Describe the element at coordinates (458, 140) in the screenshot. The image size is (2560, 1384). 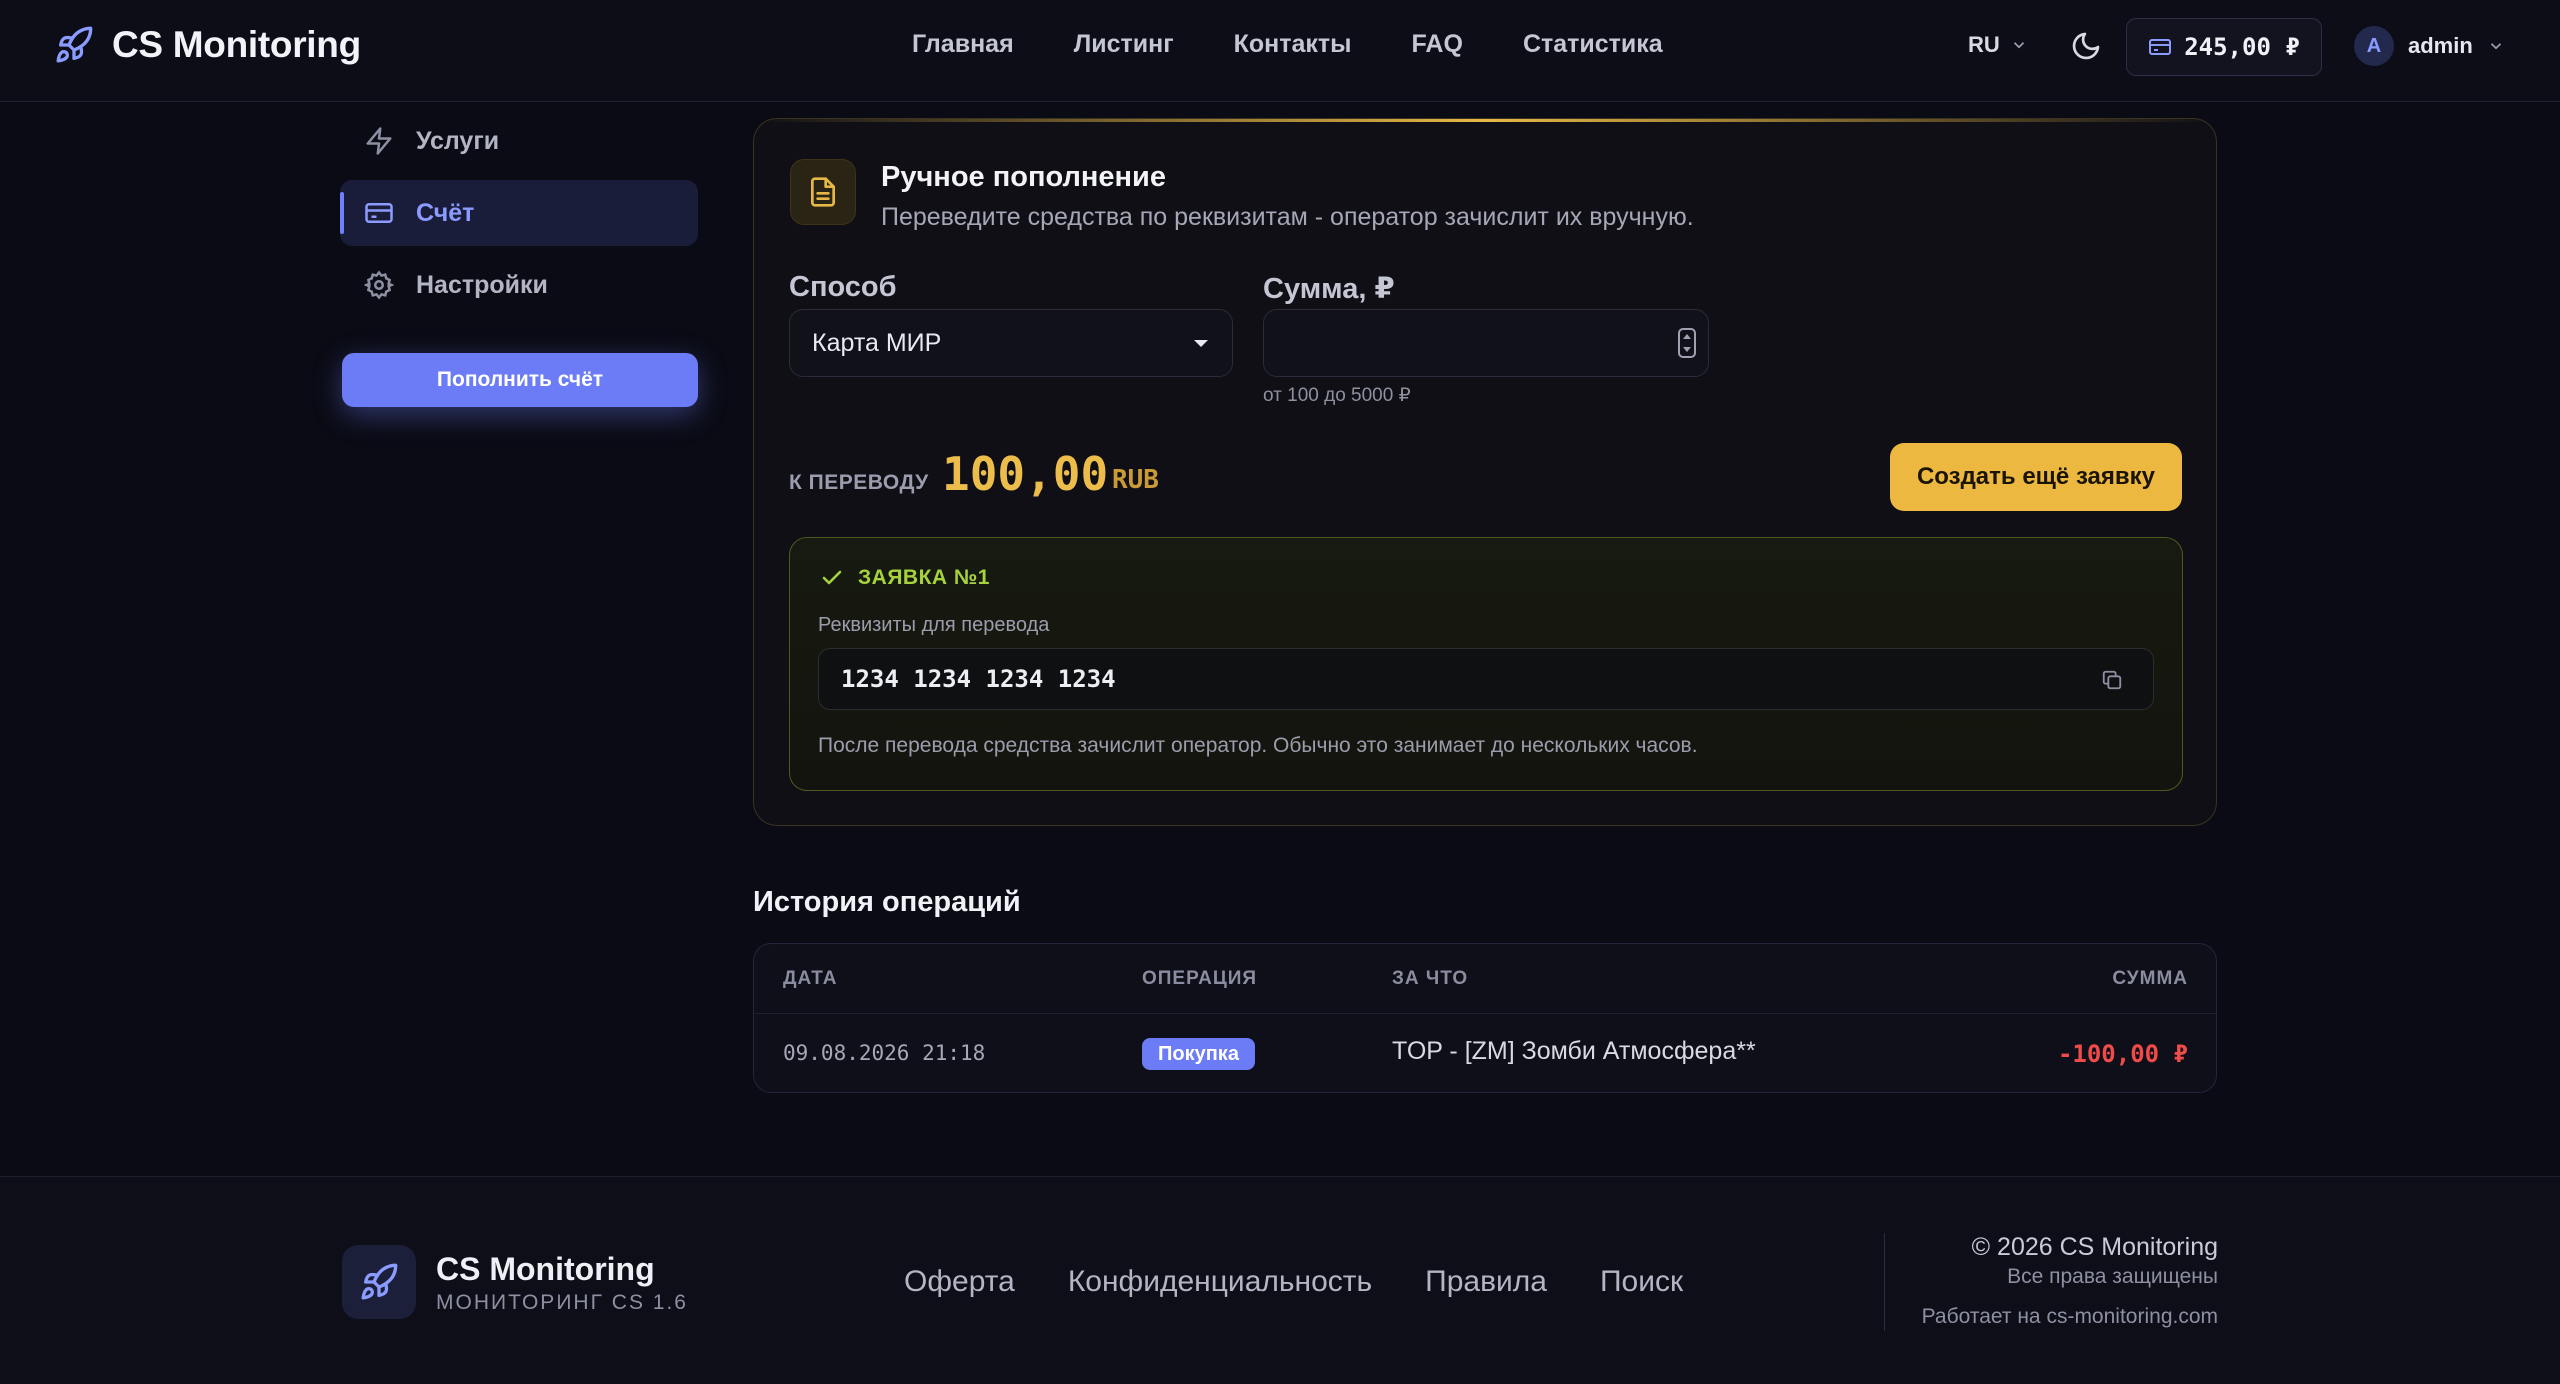
I see `sidebar-item-label: Услуги` at that location.